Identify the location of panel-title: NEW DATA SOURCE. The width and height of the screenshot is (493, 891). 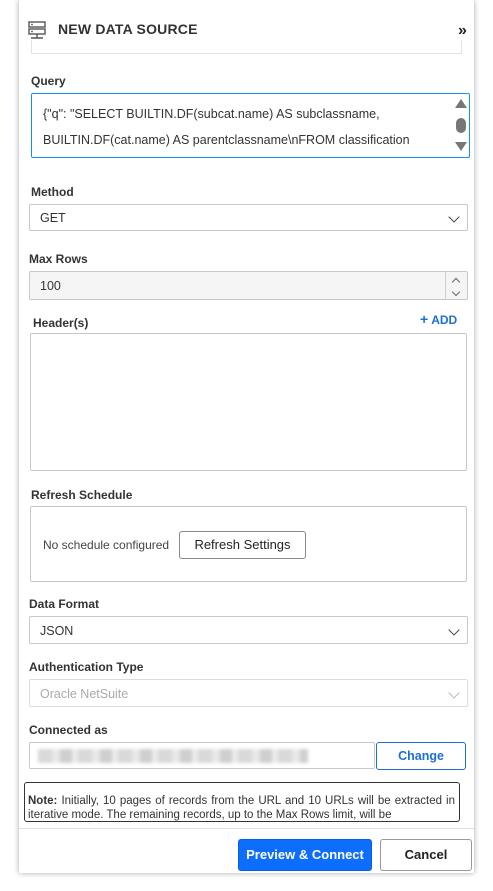
(128, 29).